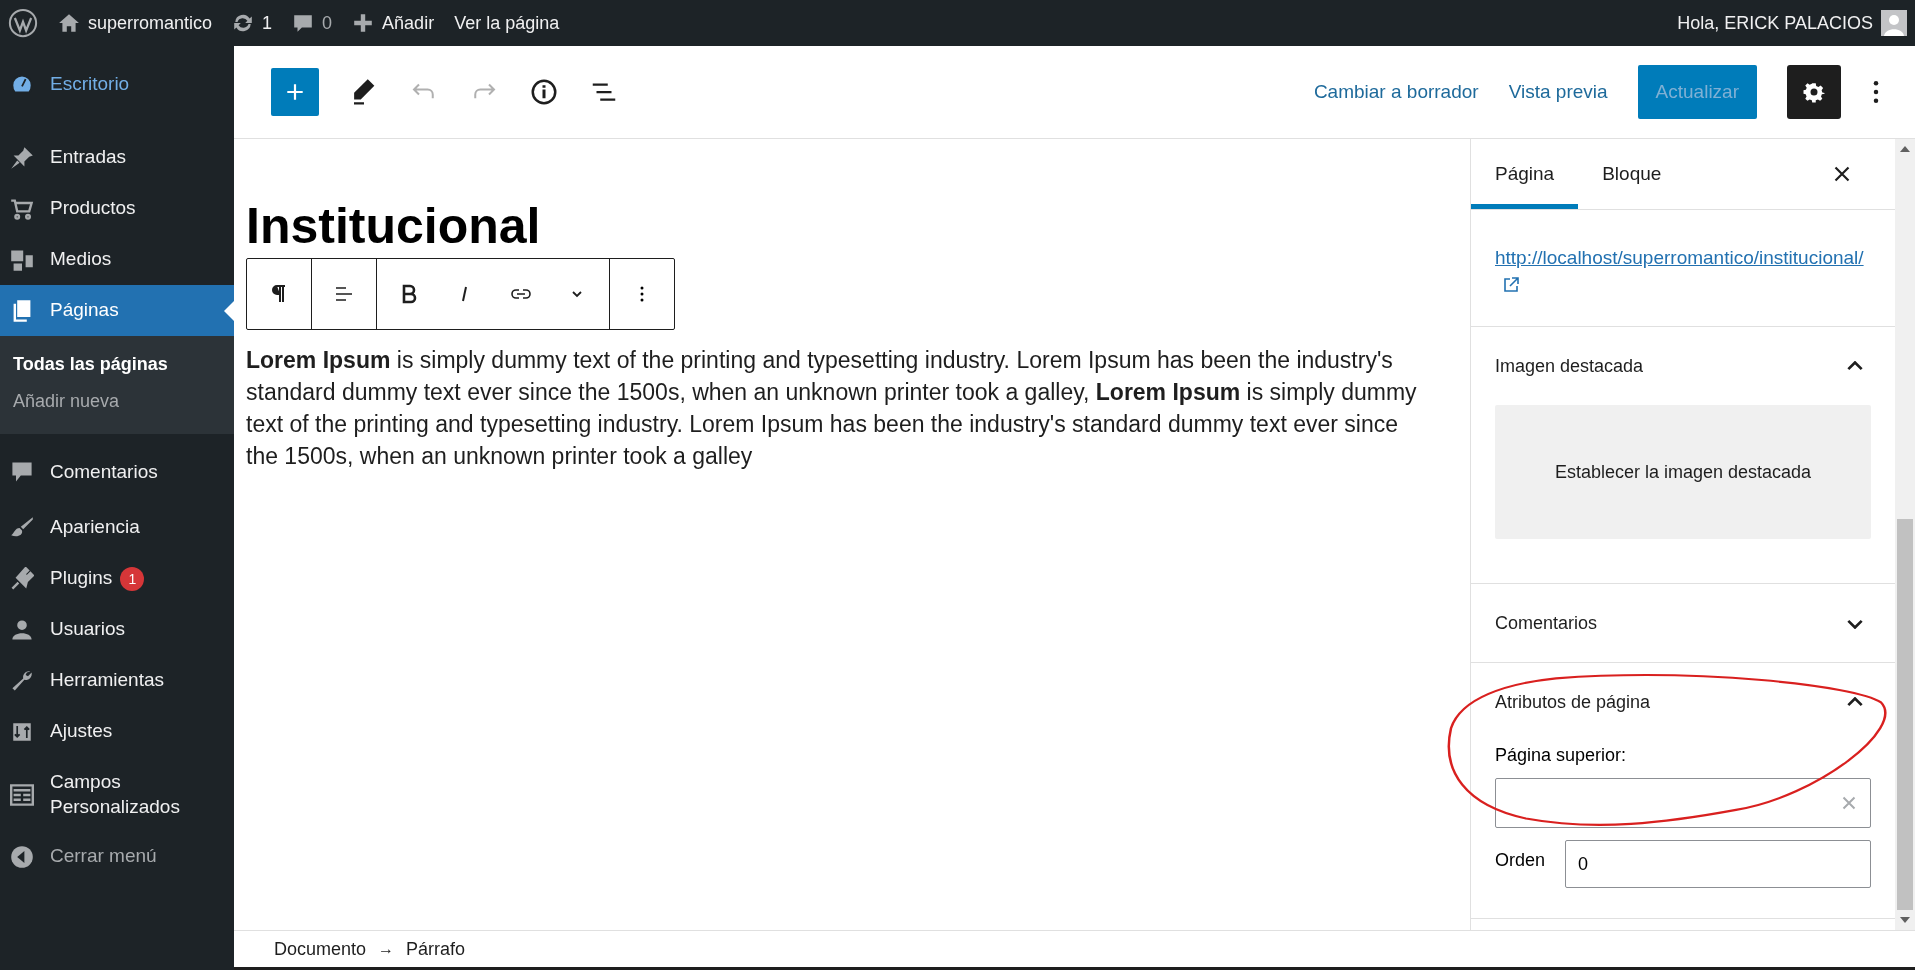 The width and height of the screenshot is (1915, 970). I want to click on table-icon, so click(22, 795).